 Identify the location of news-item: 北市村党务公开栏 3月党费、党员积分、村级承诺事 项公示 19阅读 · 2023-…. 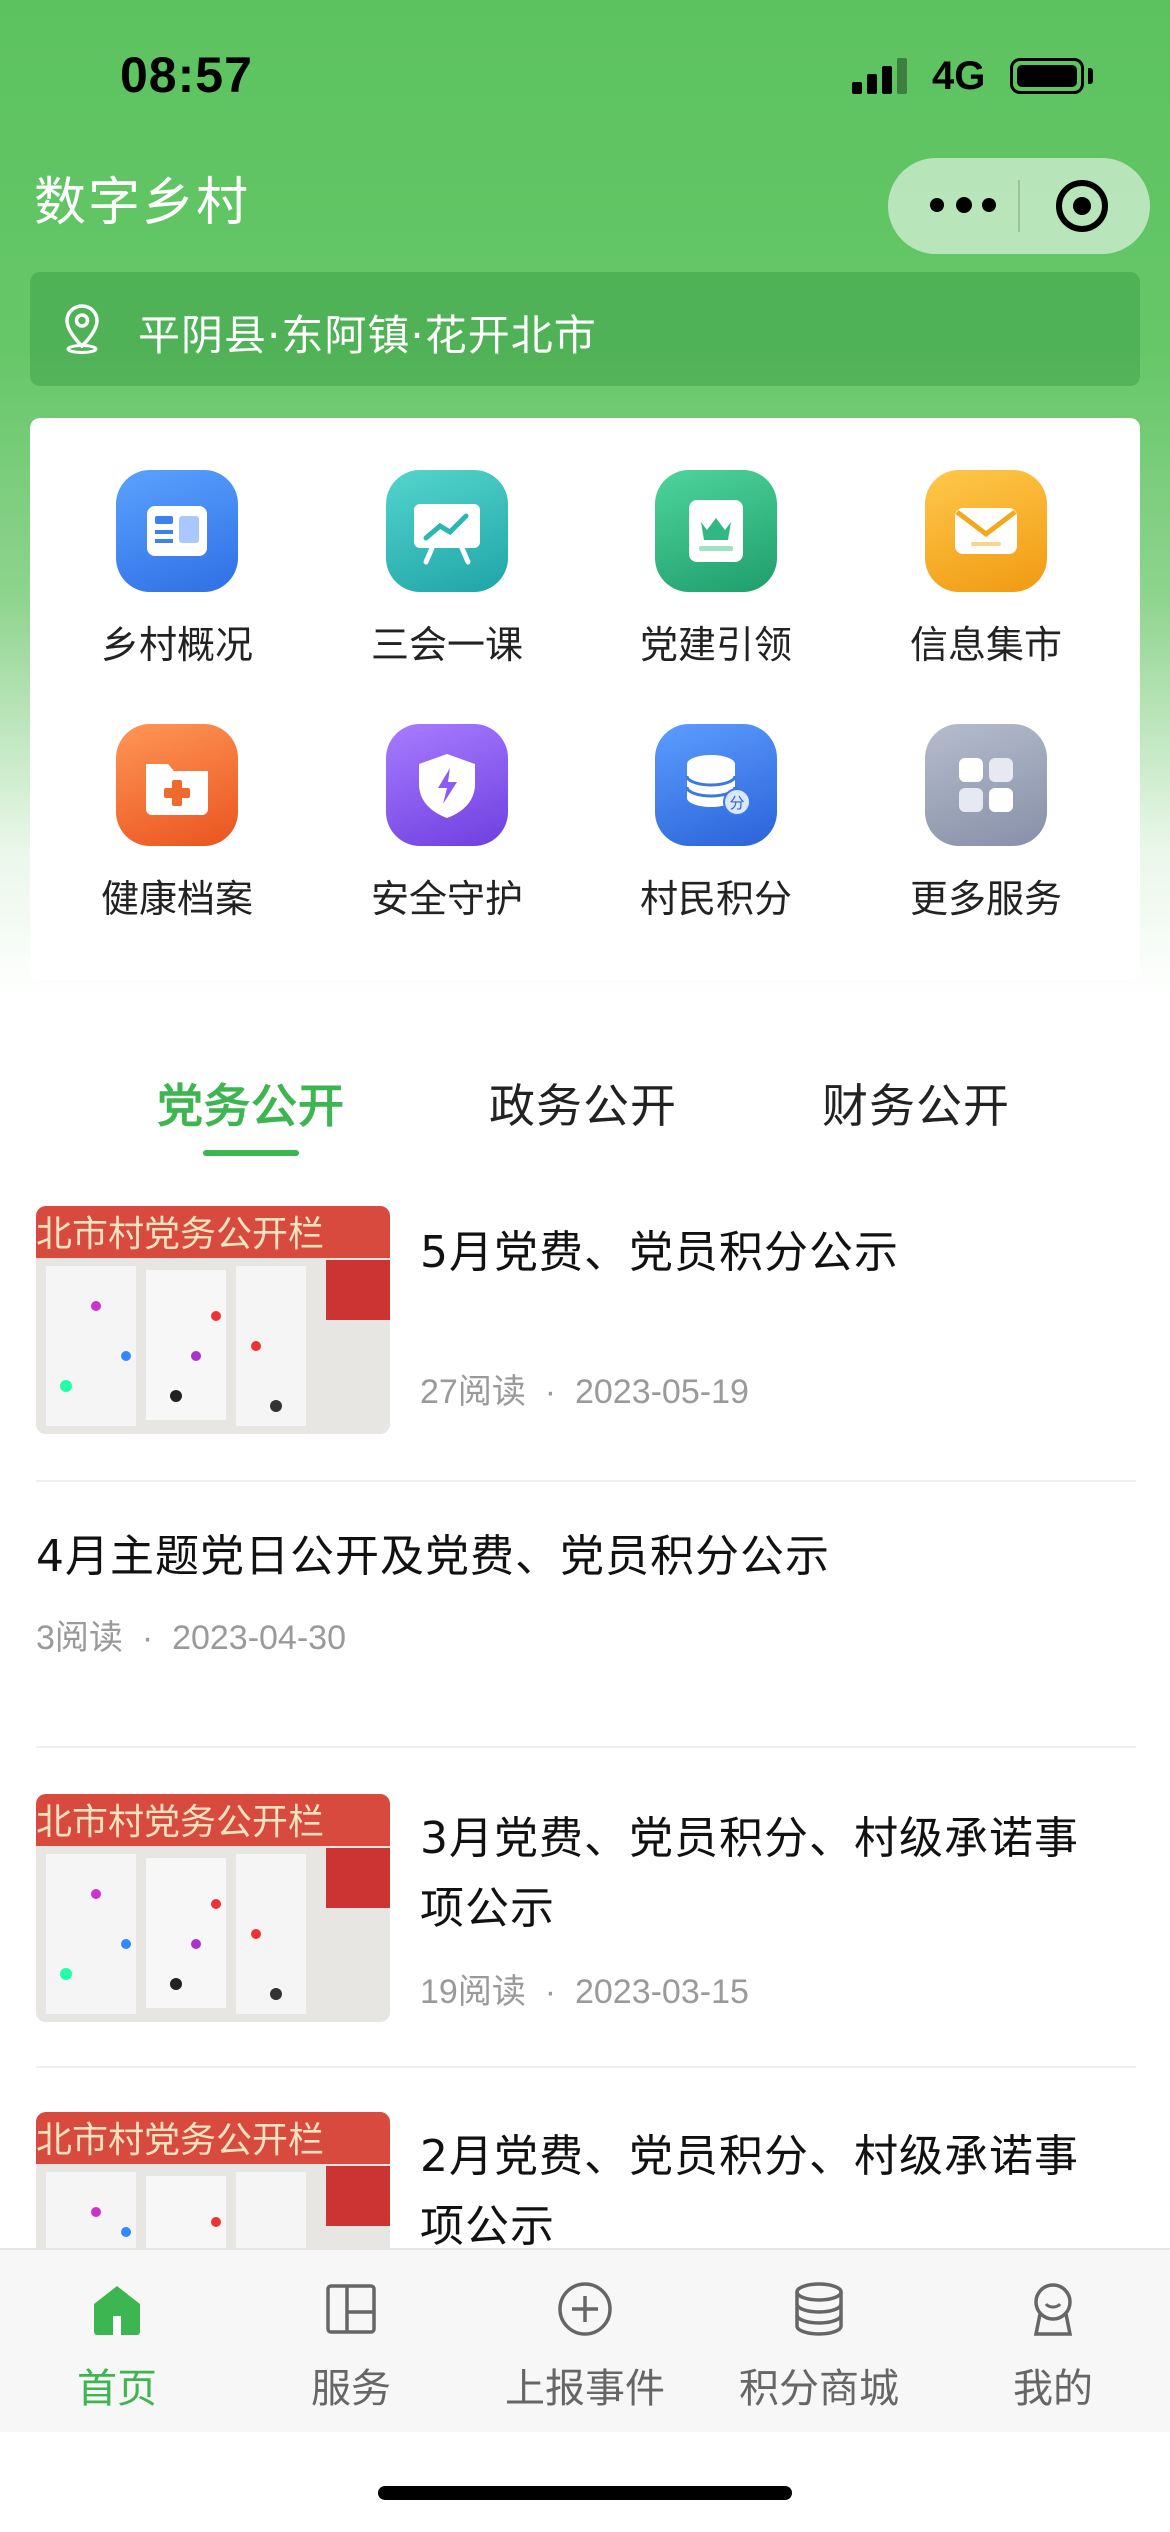
(586, 1914).